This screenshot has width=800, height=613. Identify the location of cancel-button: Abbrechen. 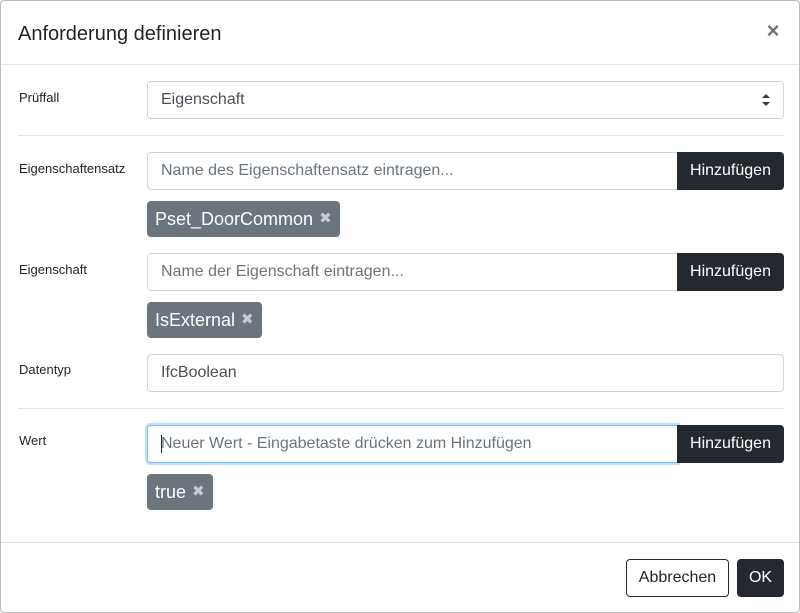
(677, 578).